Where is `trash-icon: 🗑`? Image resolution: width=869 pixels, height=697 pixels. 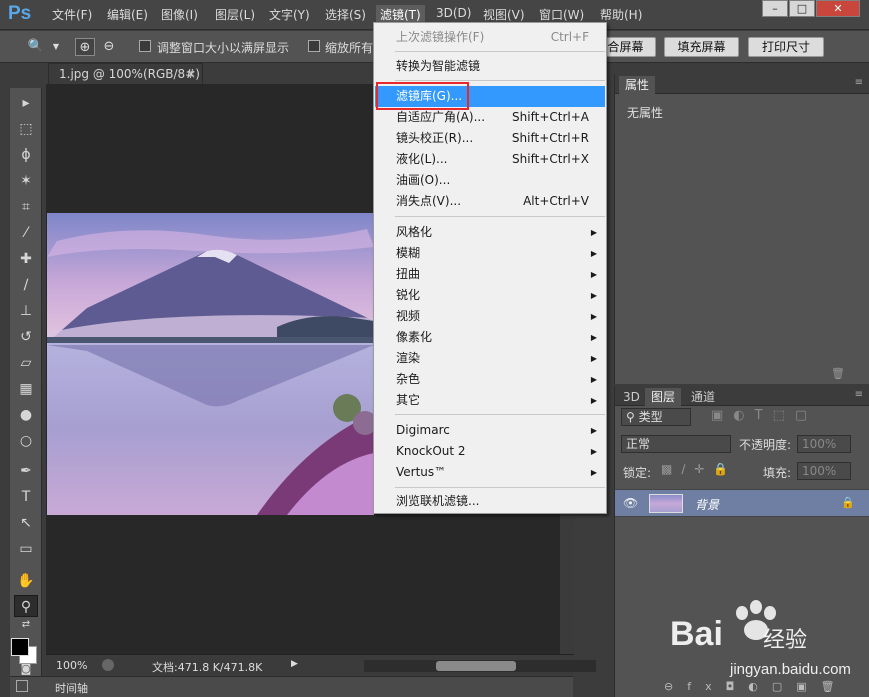 trash-icon: 🗑 is located at coordinates (838, 373).